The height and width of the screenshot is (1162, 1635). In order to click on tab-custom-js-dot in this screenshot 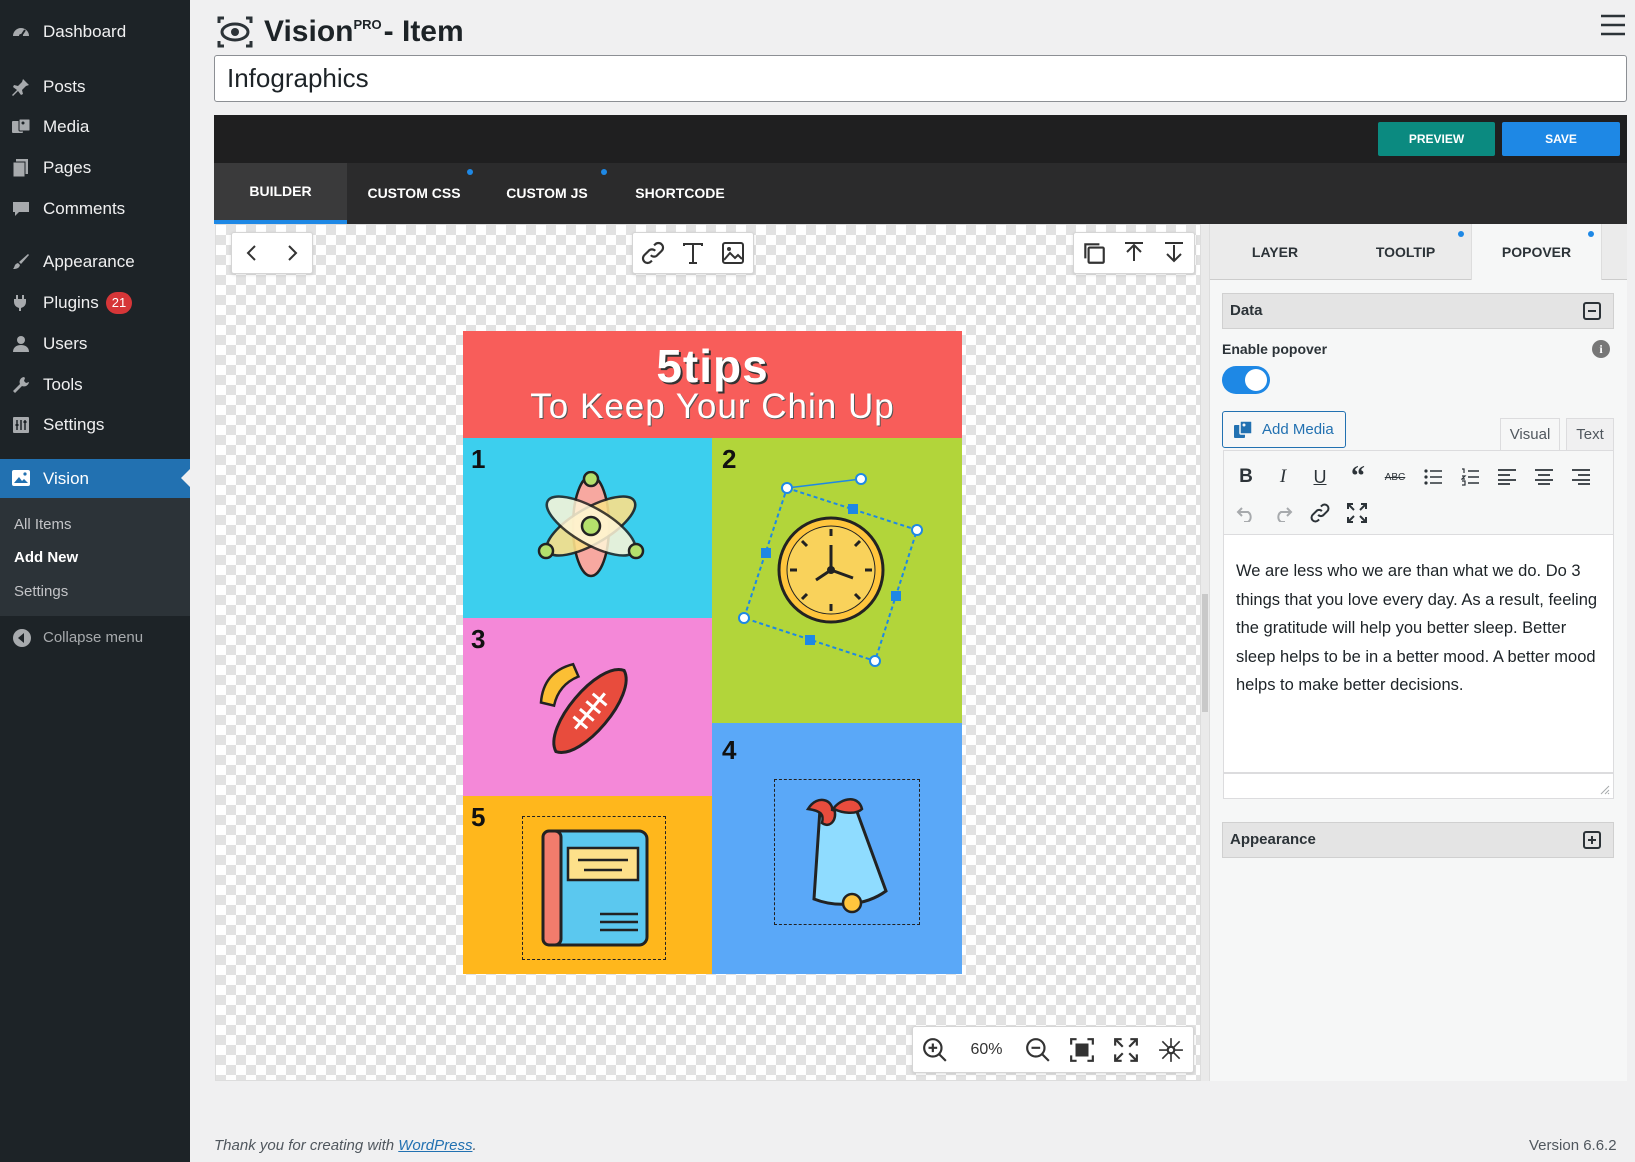, I will do `click(604, 172)`.